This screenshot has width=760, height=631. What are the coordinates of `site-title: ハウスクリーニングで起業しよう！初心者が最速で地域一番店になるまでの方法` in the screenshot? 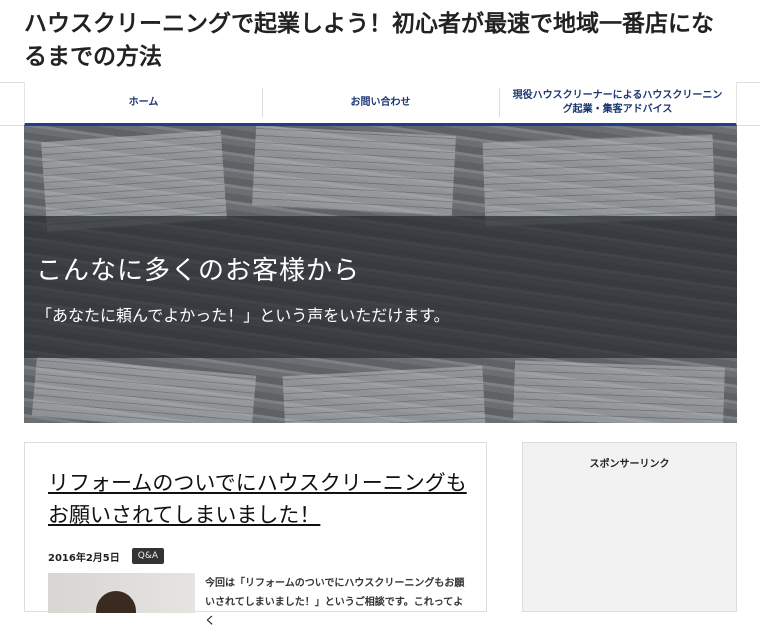 It's located at (379, 41).